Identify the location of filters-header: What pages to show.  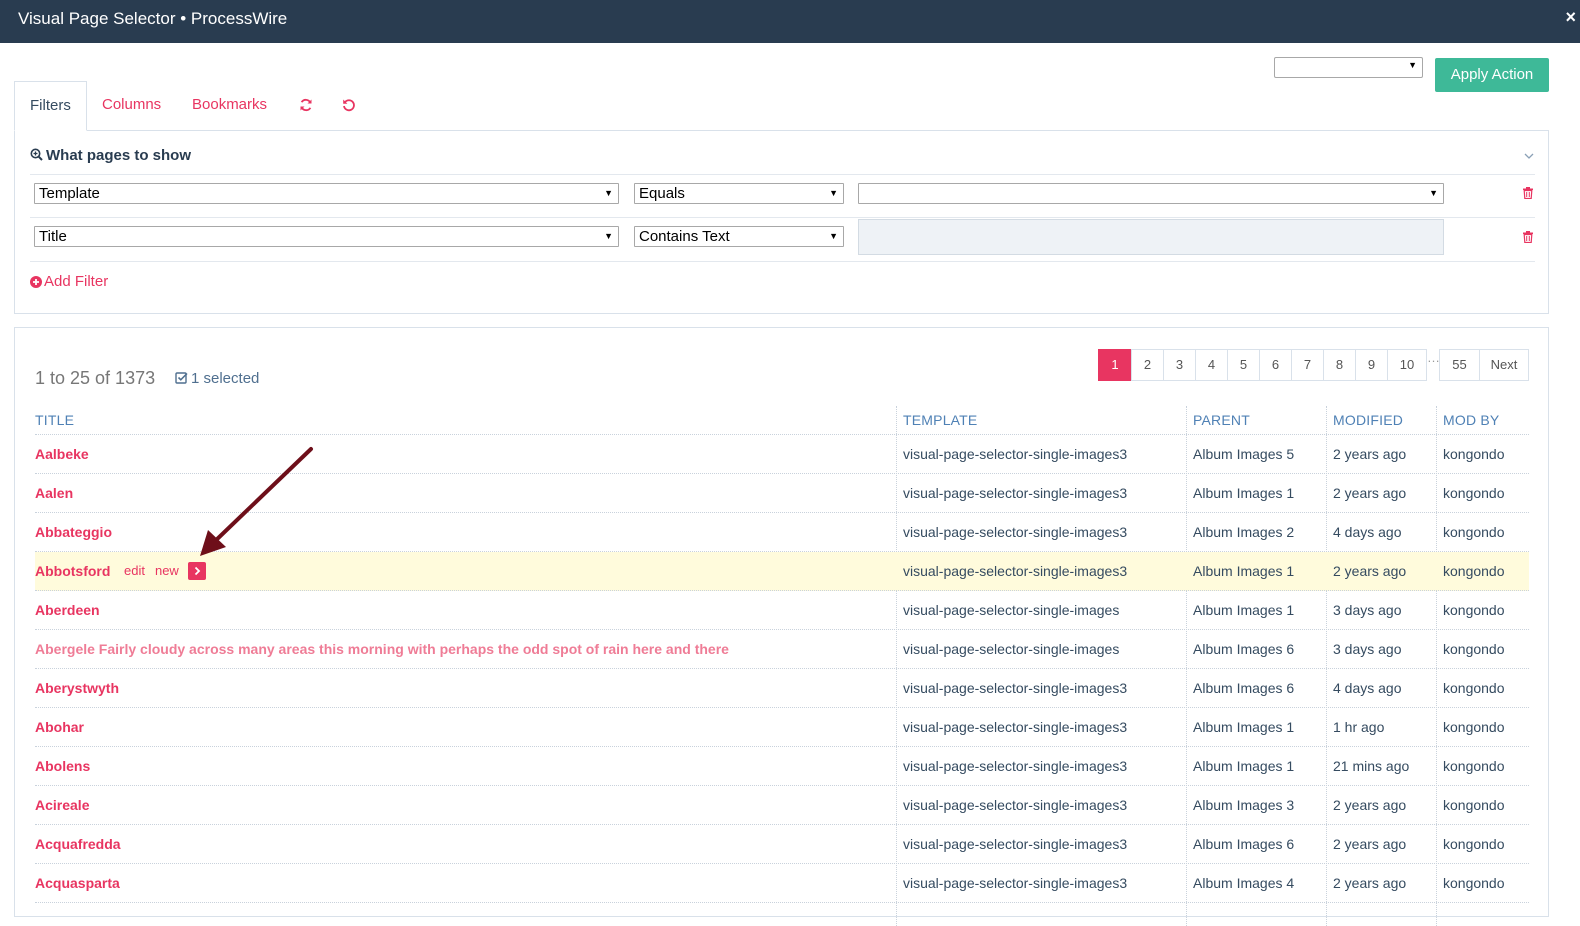
(110, 155).